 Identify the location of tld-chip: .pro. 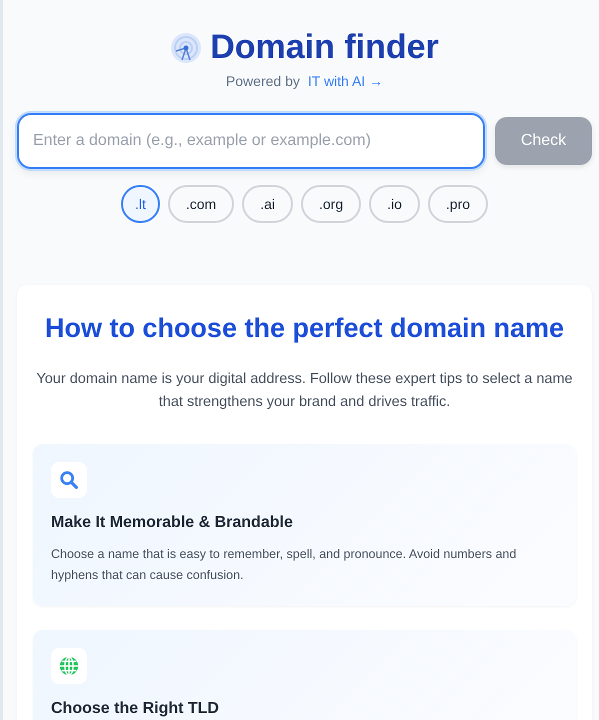
(458, 204).